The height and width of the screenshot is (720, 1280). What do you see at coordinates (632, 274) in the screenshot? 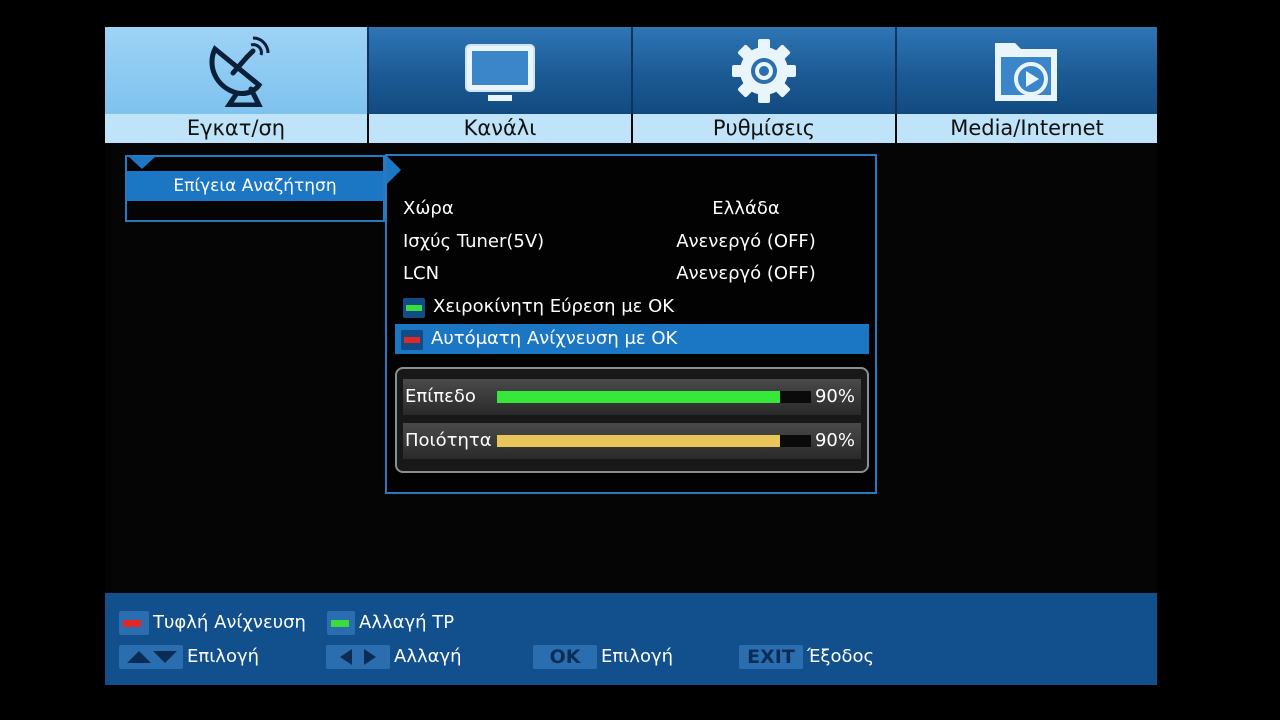
I see `setting-row-lcn: LCN Ανενεργό (OFF)` at bounding box center [632, 274].